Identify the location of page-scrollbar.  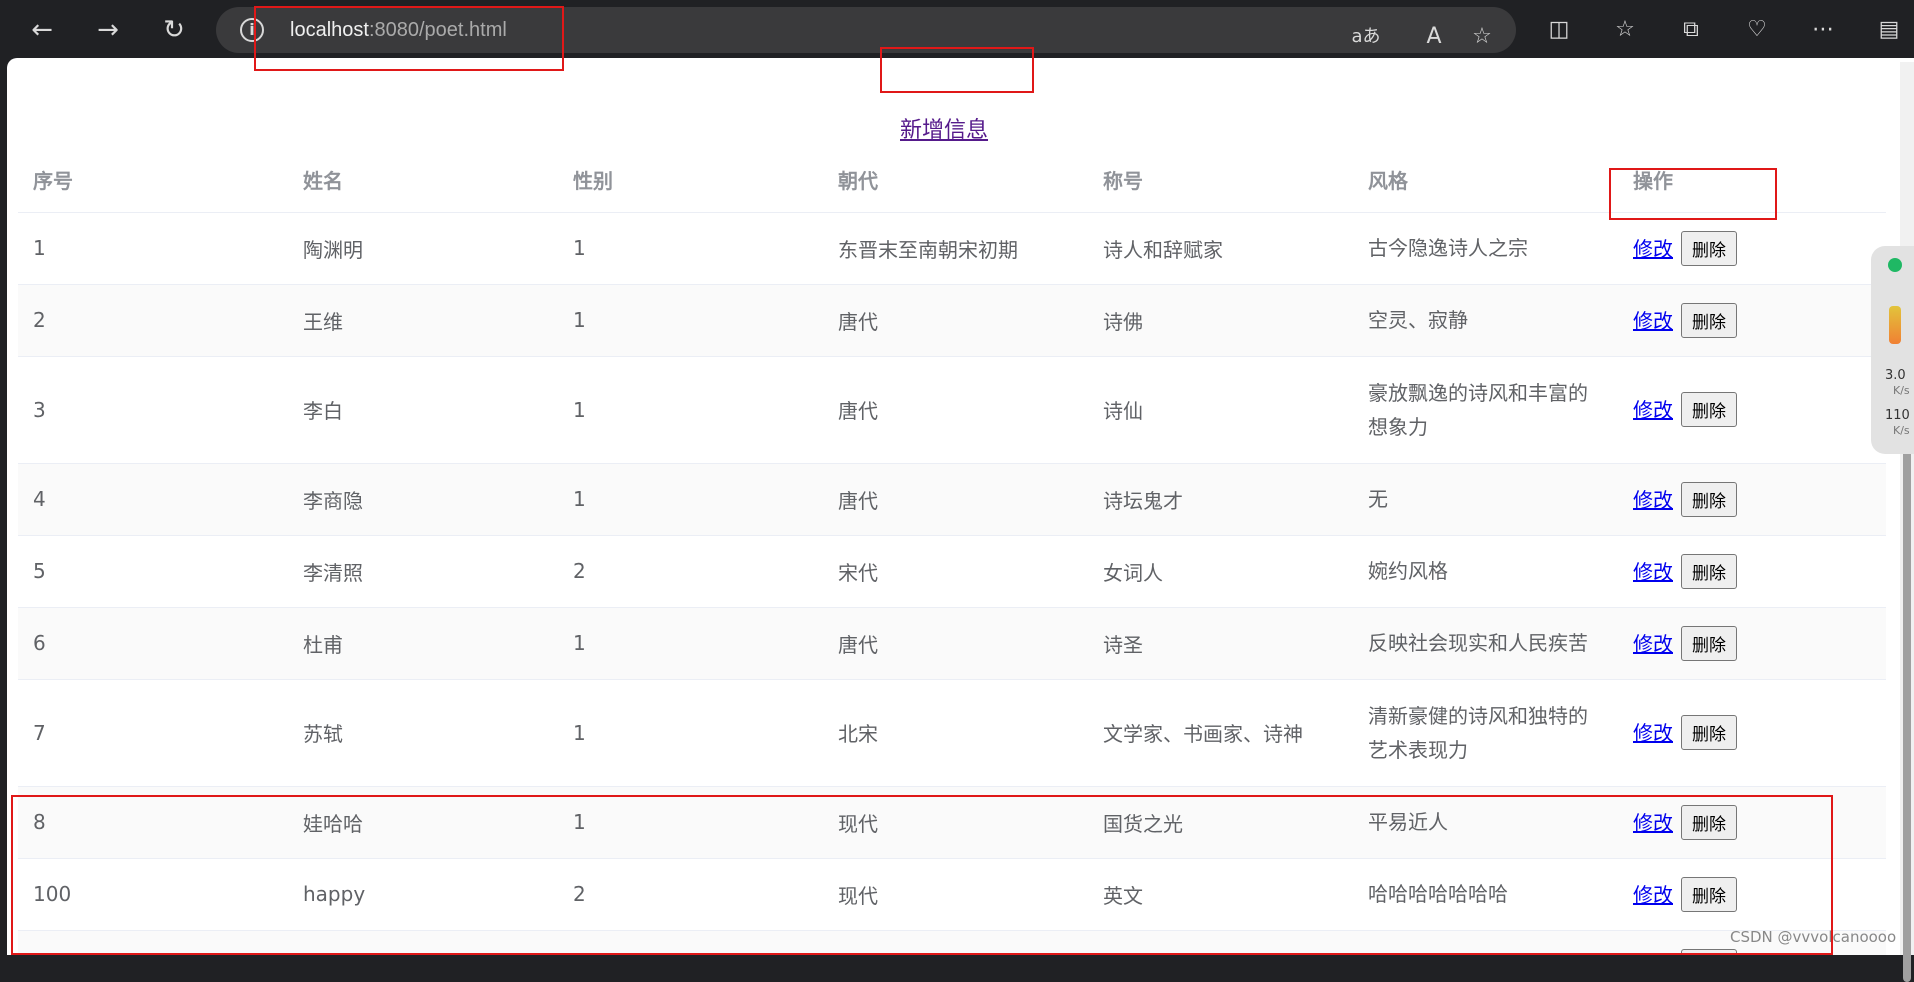
(1907, 522).